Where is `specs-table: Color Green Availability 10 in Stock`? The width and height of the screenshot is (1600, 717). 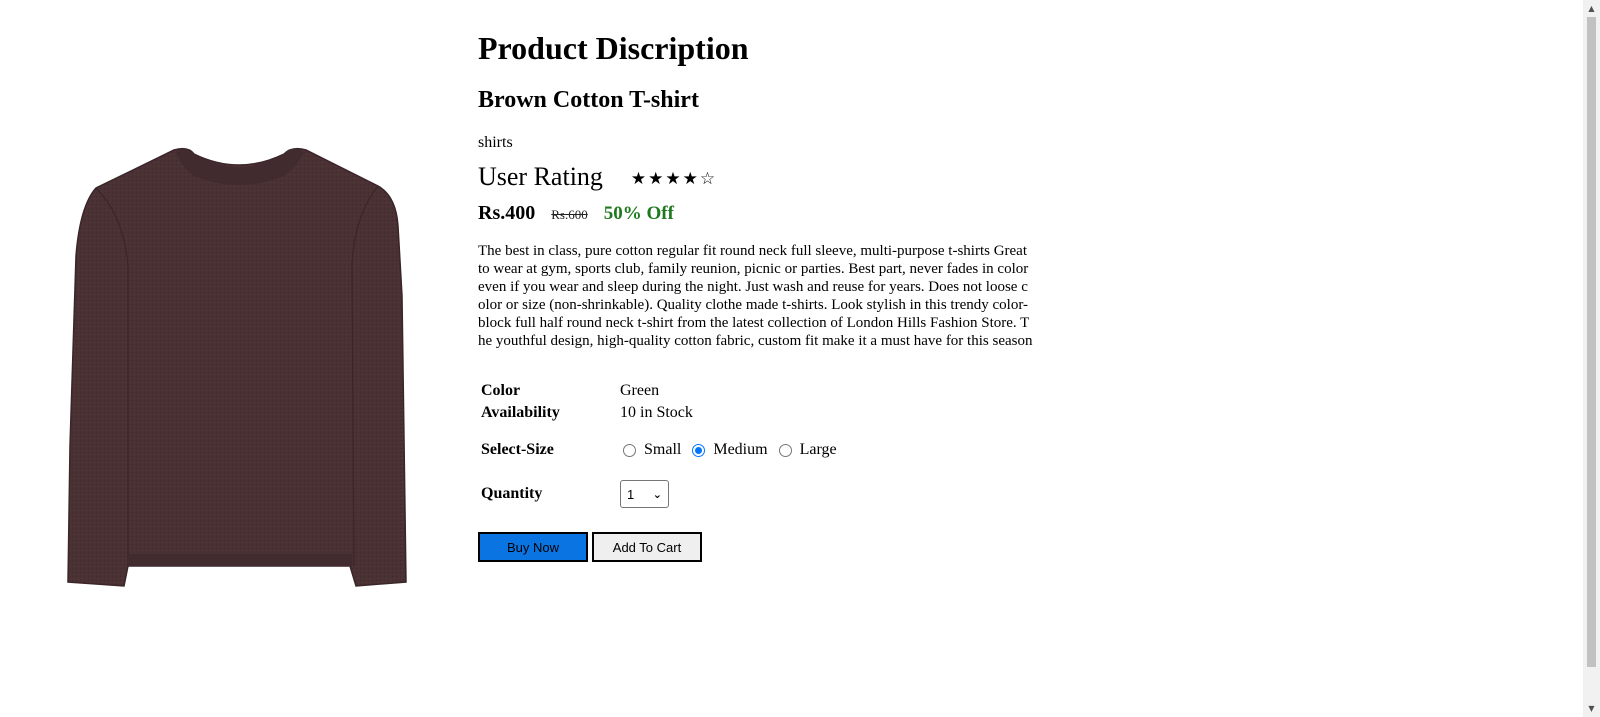
specs-table: Color Green Availability 10 in Stock is located at coordinates (587, 402).